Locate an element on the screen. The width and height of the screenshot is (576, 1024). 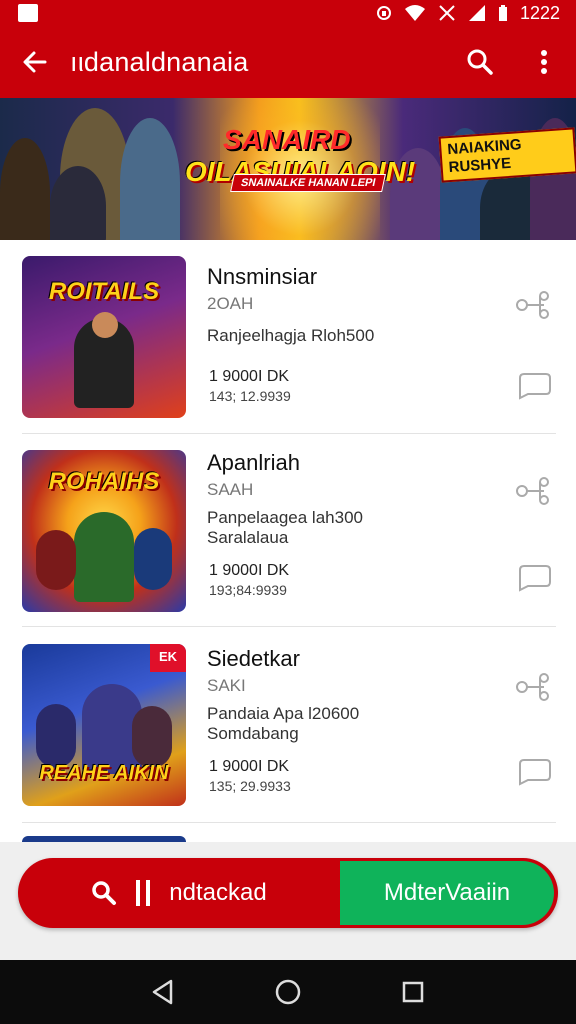
more-vert-icon is located at coordinates (544, 62).